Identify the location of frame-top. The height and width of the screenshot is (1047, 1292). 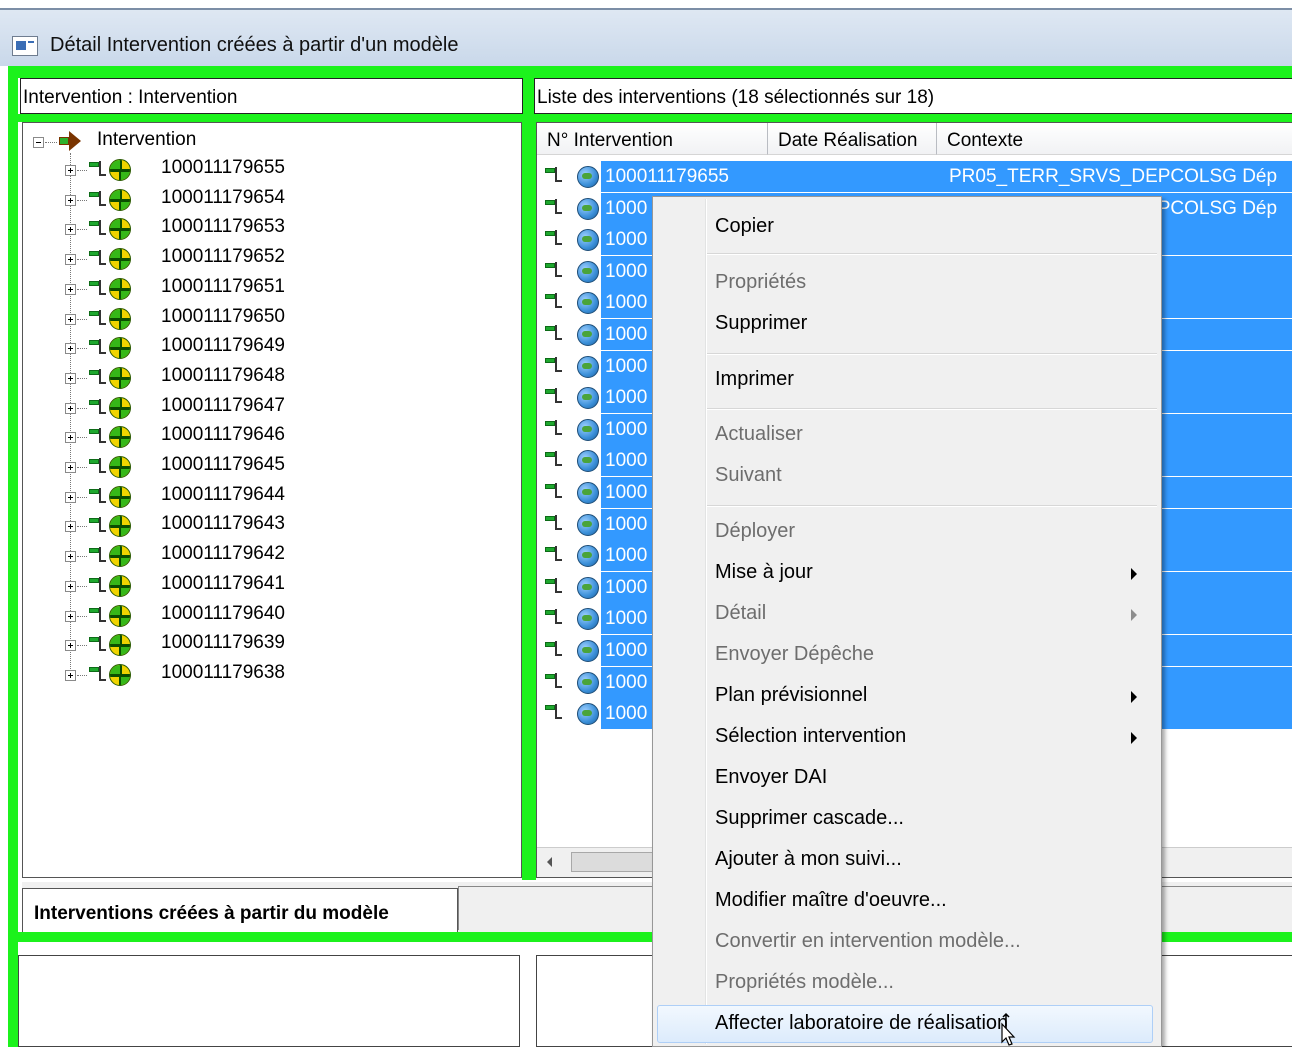
(650, 72).